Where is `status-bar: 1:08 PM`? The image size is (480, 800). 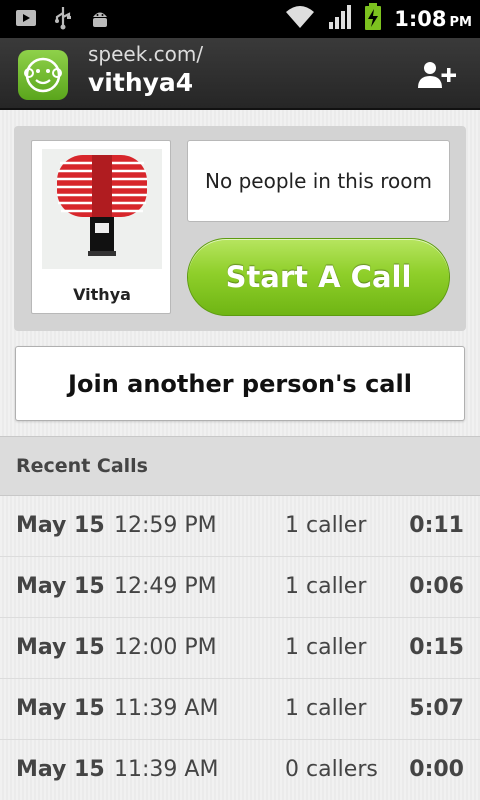
status-bar: 1:08 PM is located at coordinates (240, 19).